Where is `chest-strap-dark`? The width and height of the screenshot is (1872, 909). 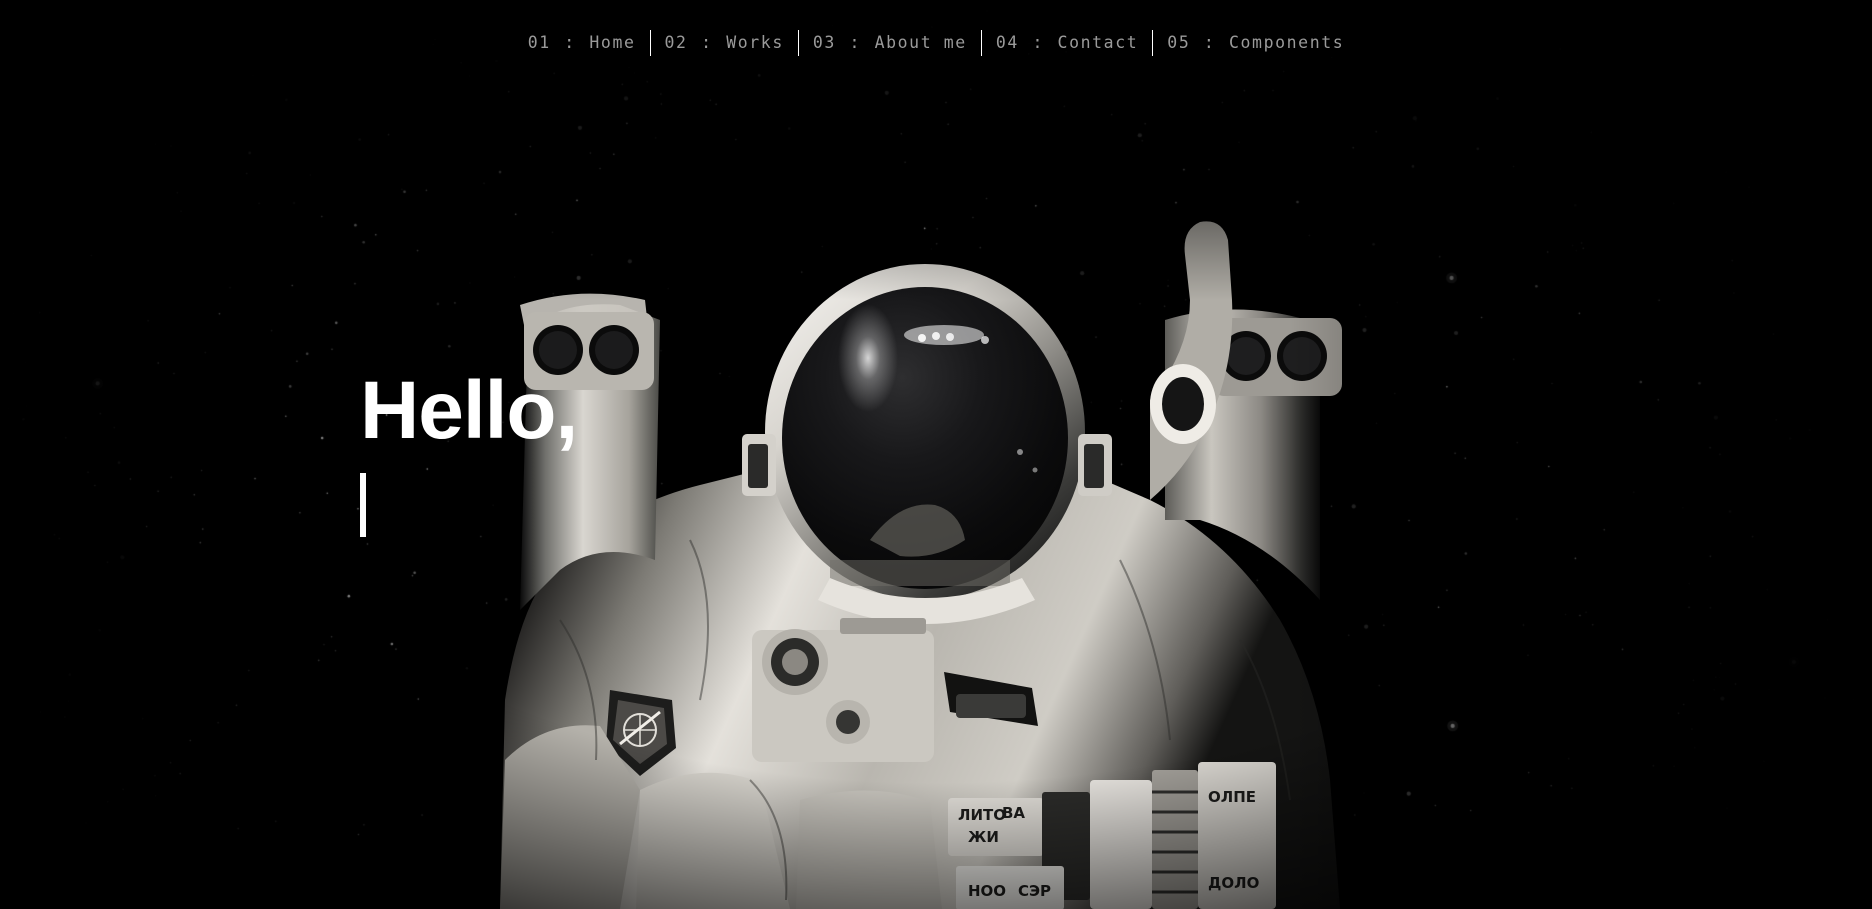 chest-strap-dark is located at coordinates (991, 699).